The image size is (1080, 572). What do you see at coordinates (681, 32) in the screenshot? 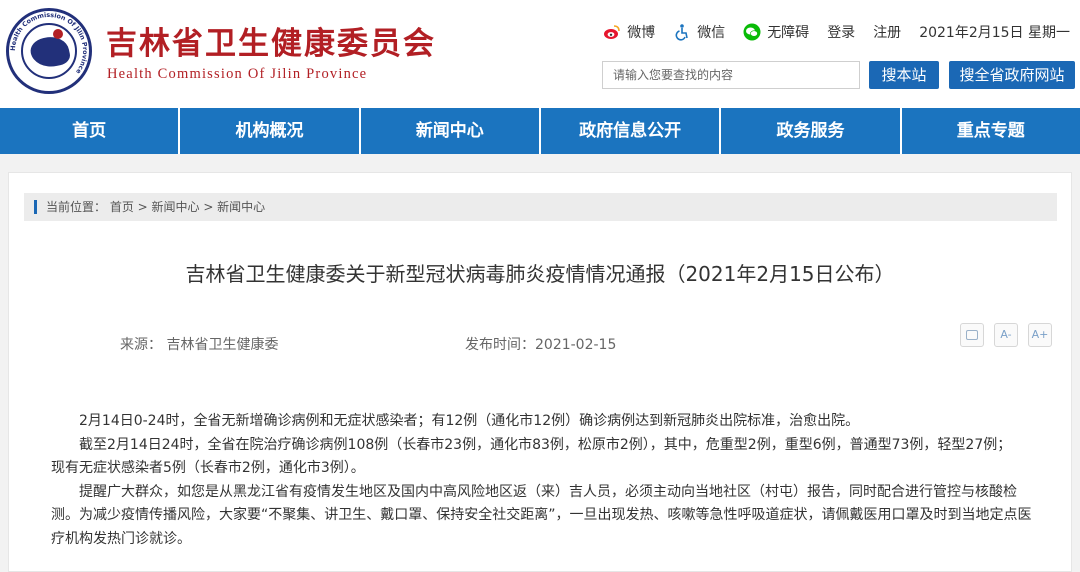
I see `wheelchair-icon` at bounding box center [681, 32].